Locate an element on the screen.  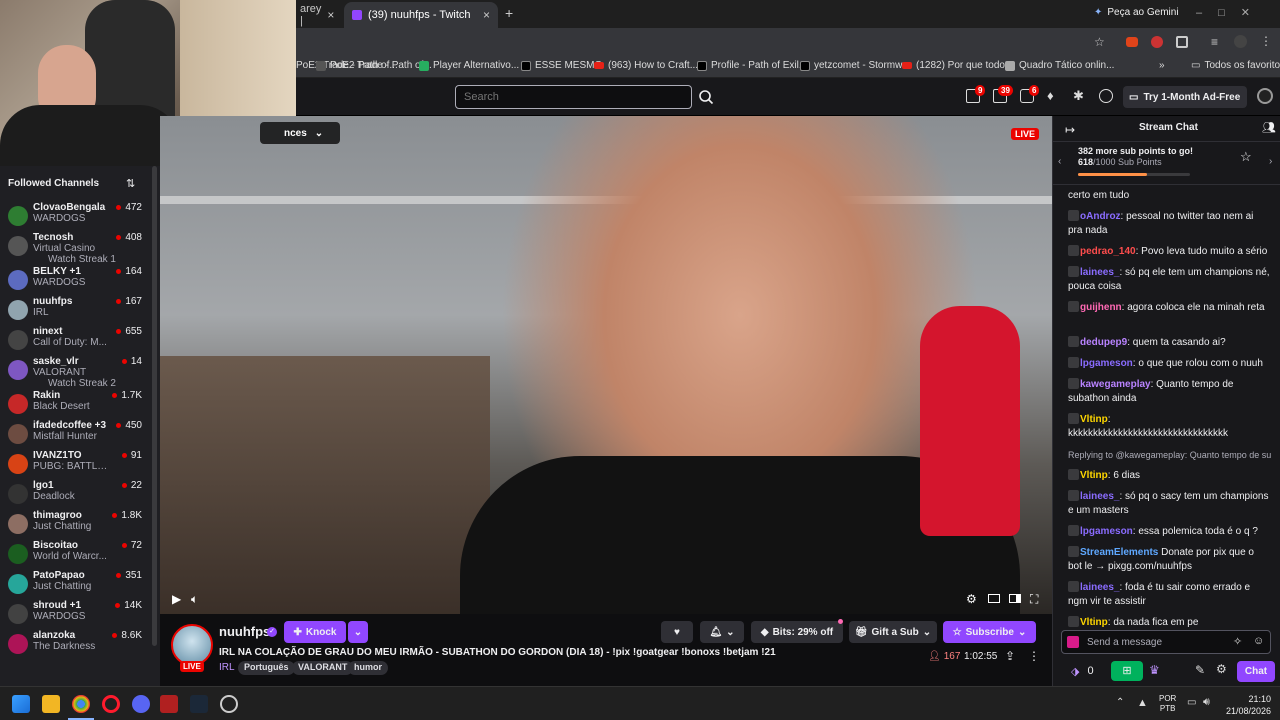
channel-avatar is located at coordinates (192, 645).